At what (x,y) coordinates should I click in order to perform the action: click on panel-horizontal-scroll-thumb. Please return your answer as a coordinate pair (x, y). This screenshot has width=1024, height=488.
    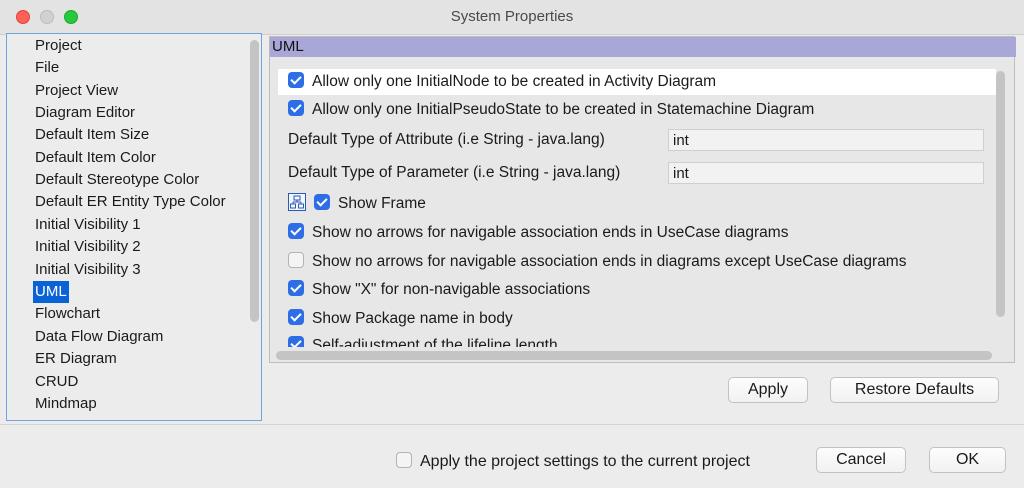
    Looking at the image, I should click on (634, 355).